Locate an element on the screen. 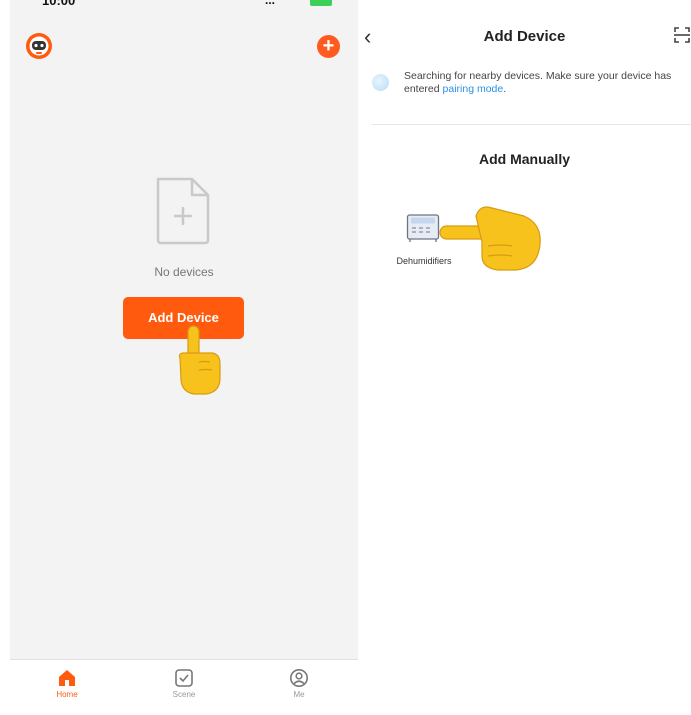  battery-icon is located at coordinates (321, 3).